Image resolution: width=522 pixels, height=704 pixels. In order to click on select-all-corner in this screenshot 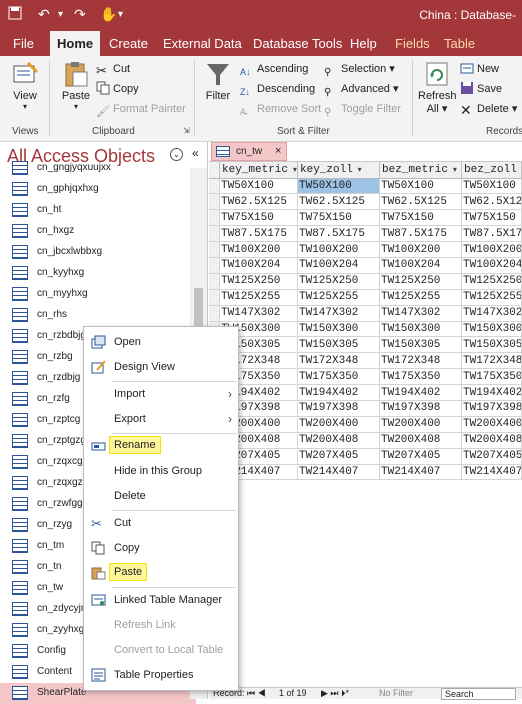, I will do `click(214, 170)`.